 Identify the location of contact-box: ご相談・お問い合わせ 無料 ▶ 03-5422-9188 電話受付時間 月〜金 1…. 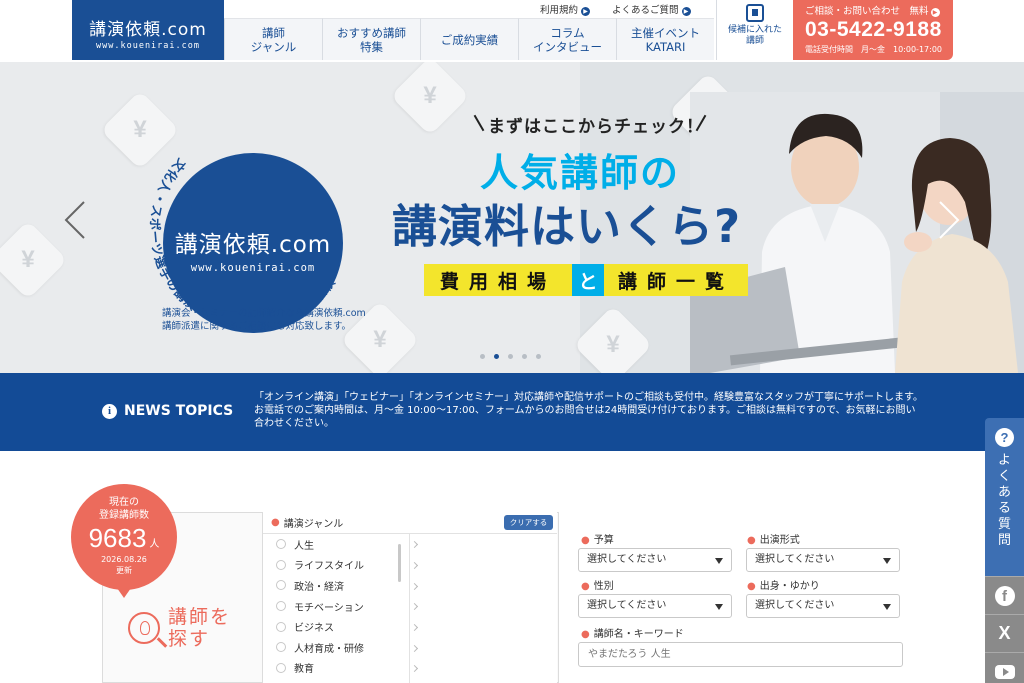
(873, 30).